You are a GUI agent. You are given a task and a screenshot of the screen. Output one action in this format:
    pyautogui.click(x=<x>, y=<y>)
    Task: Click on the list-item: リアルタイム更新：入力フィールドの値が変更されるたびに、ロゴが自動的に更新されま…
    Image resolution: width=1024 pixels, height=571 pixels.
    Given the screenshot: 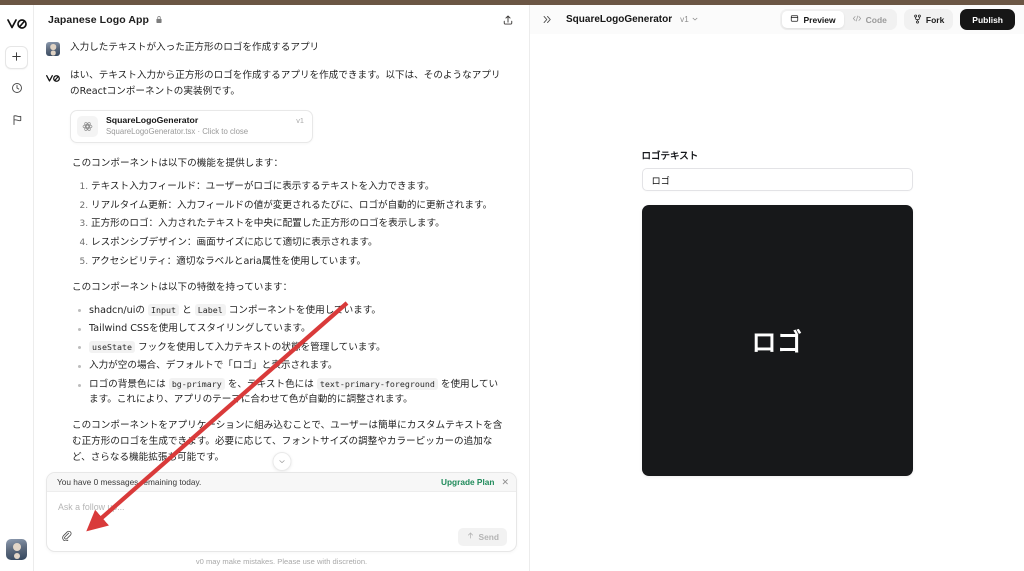 What is the action you would take?
    pyautogui.click(x=299, y=205)
    